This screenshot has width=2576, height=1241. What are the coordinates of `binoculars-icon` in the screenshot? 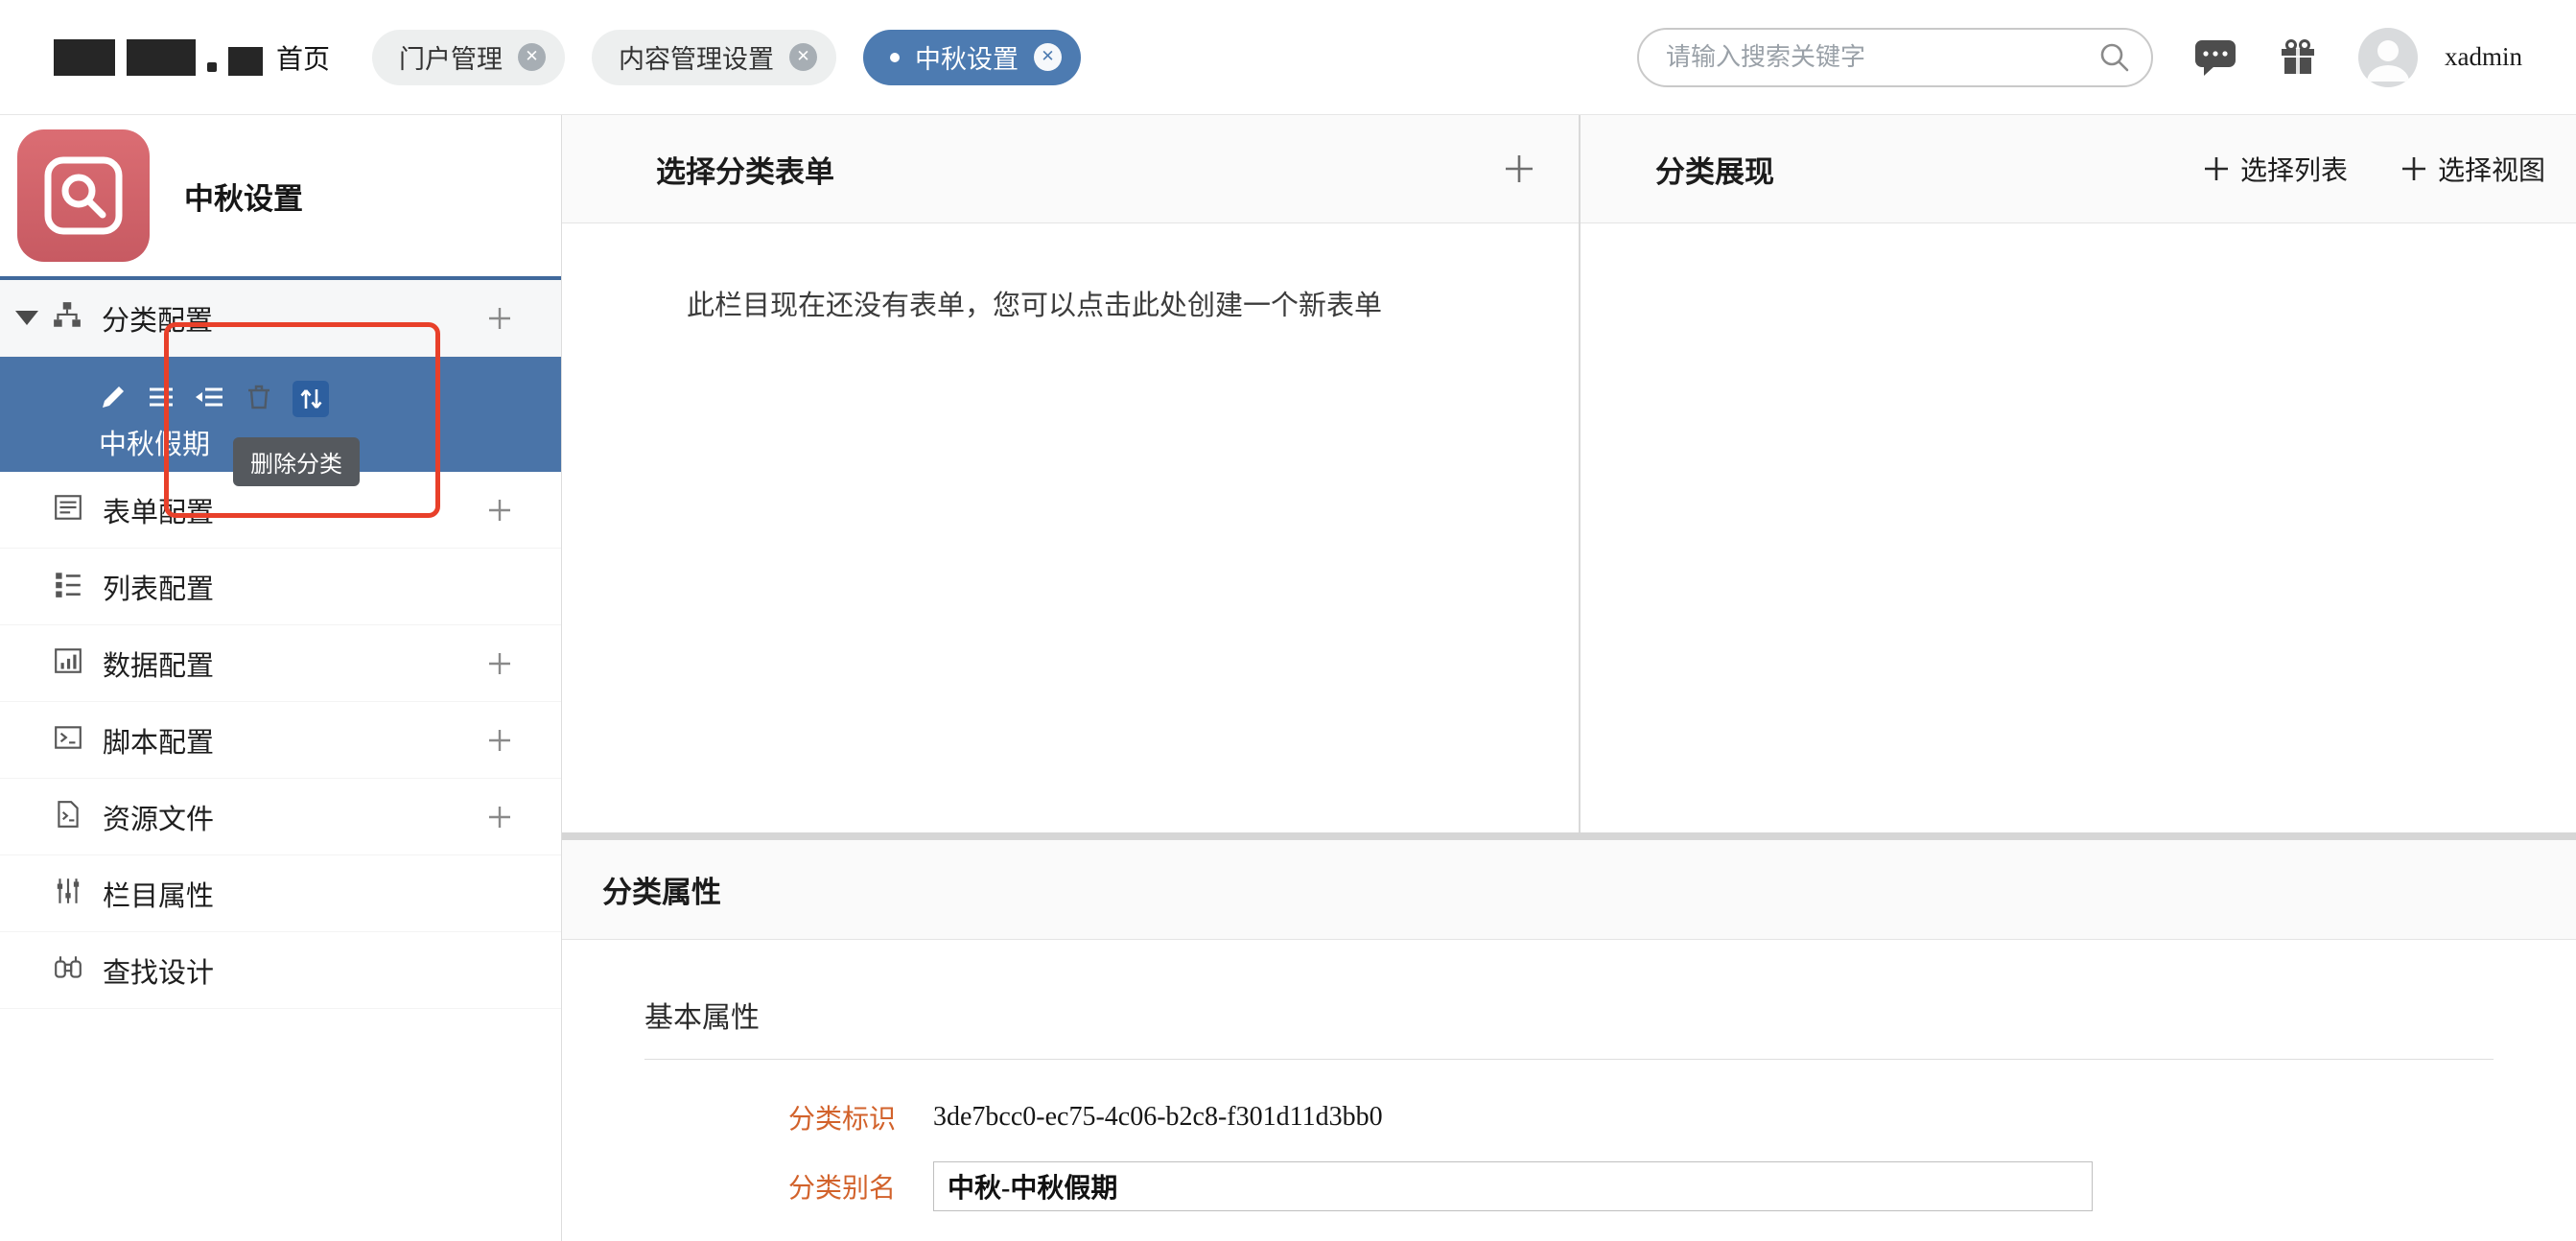 It's located at (68, 970).